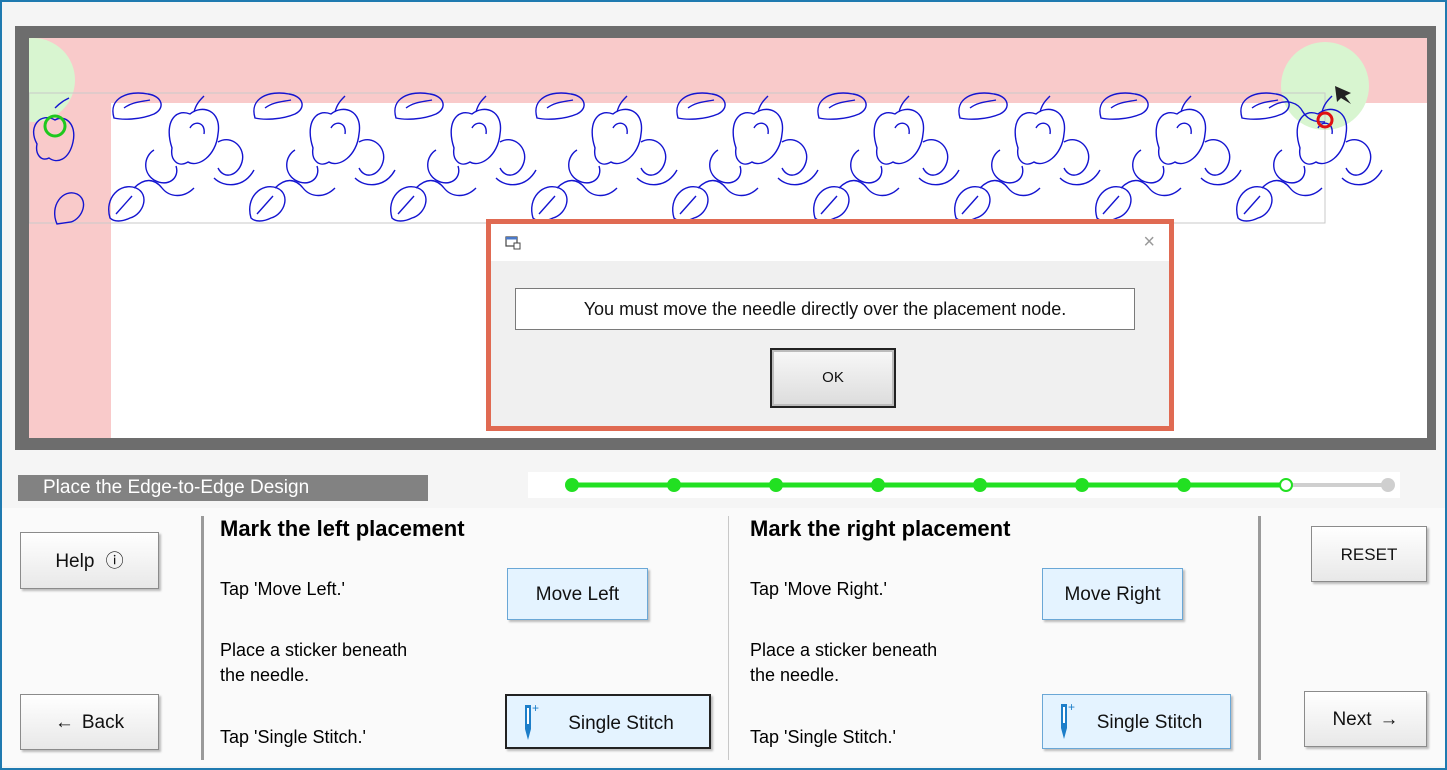 The image size is (1447, 770). Describe the element at coordinates (75, 561) in the screenshot. I see `help-label: Help` at that location.